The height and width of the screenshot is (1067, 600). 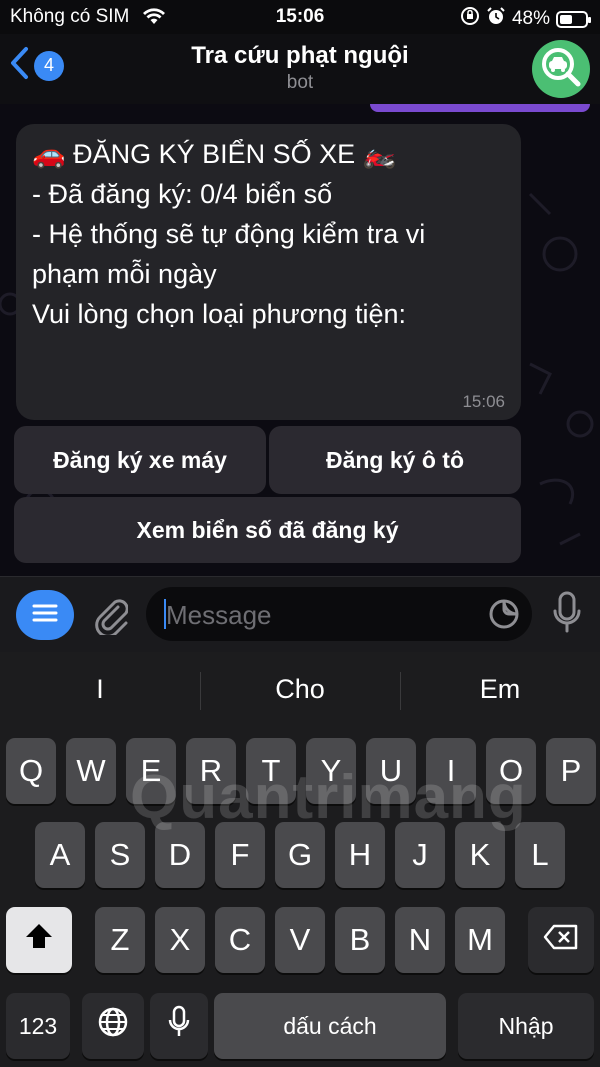 What do you see at coordinates (328, 797) in the screenshot?
I see `watermark: Quantrimang` at bounding box center [328, 797].